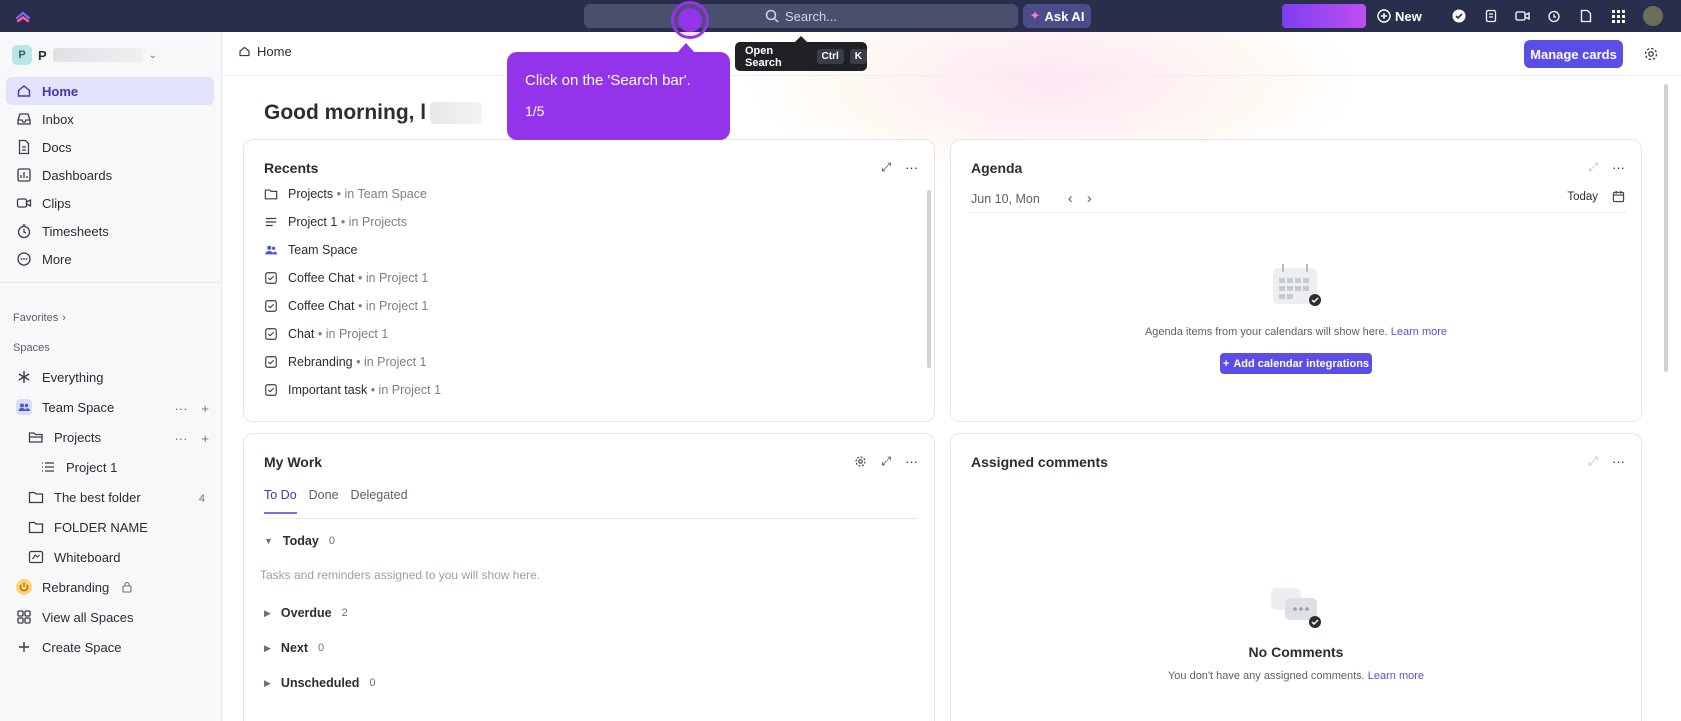  Describe the element at coordinates (1324, 16) in the screenshot. I see `upgrade-banner` at that location.